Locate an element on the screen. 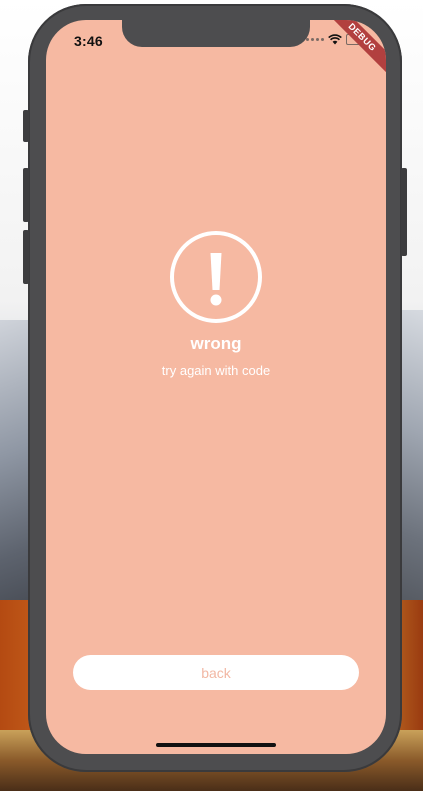  error-title: wrong is located at coordinates (216, 343).